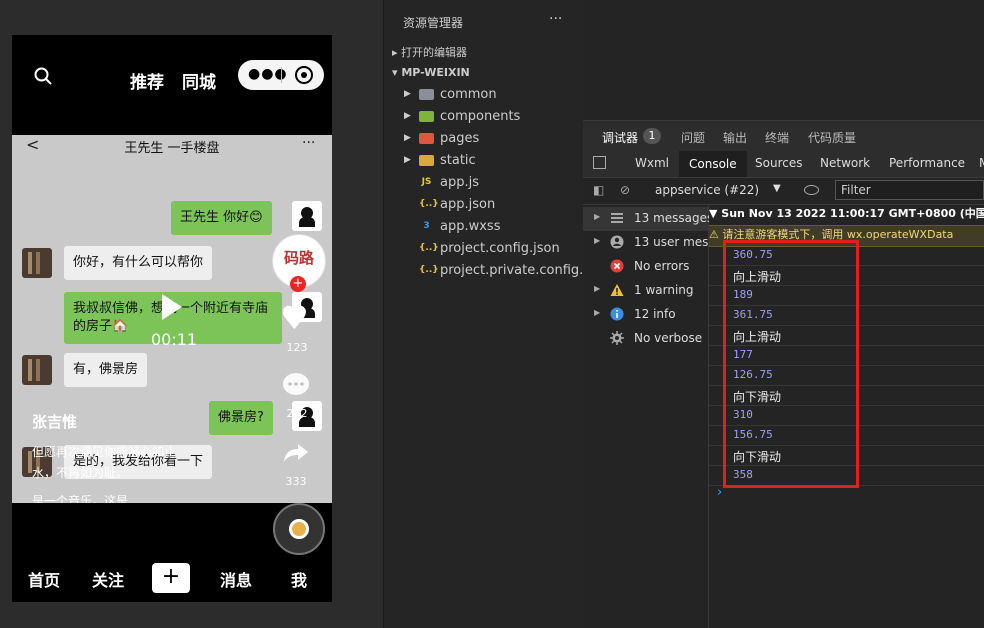 This screenshot has height=628, width=984. What do you see at coordinates (693, 137) in the screenshot?
I see `tab-issues: 问题` at bounding box center [693, 137].